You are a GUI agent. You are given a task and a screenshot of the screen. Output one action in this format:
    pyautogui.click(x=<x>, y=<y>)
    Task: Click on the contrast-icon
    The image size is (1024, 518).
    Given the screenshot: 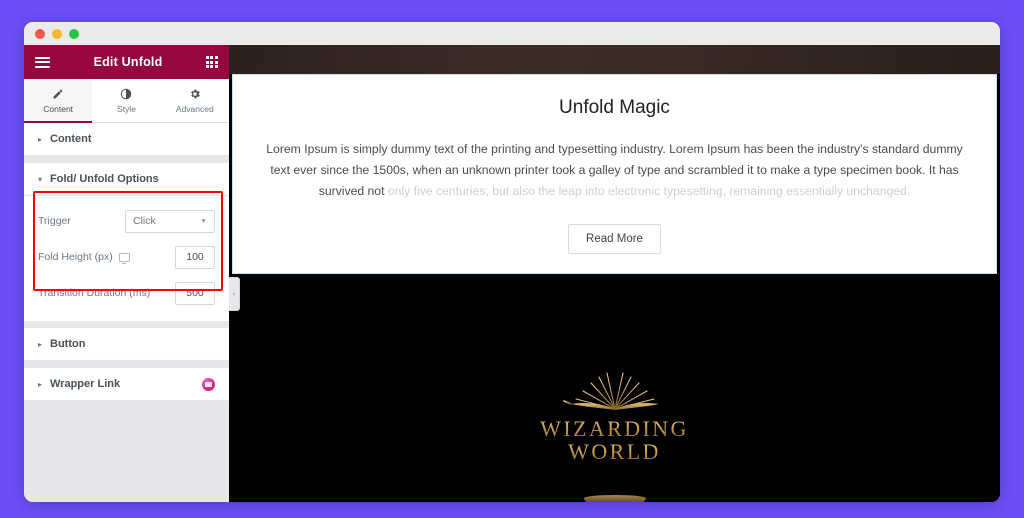 What is the action you would take?
    pyautogui.click(x=126, y=94)
    